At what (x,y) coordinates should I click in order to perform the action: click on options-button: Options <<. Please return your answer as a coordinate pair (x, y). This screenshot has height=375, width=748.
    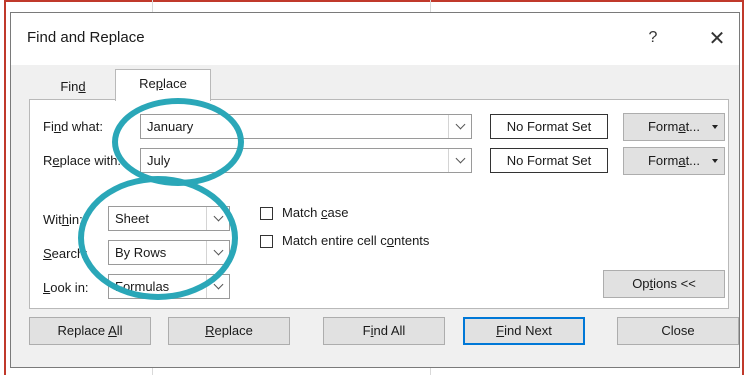
    Looking at the image, I should click on (664, 284).